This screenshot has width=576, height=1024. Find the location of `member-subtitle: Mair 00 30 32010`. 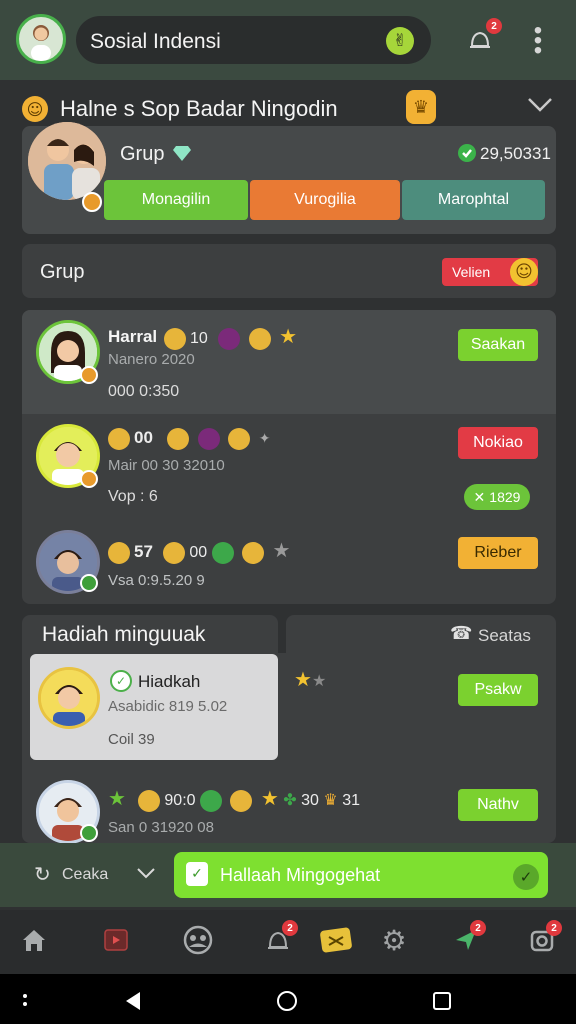

member-subtitle: Mair 00 30 32010 is located at coordinates (166, 465).